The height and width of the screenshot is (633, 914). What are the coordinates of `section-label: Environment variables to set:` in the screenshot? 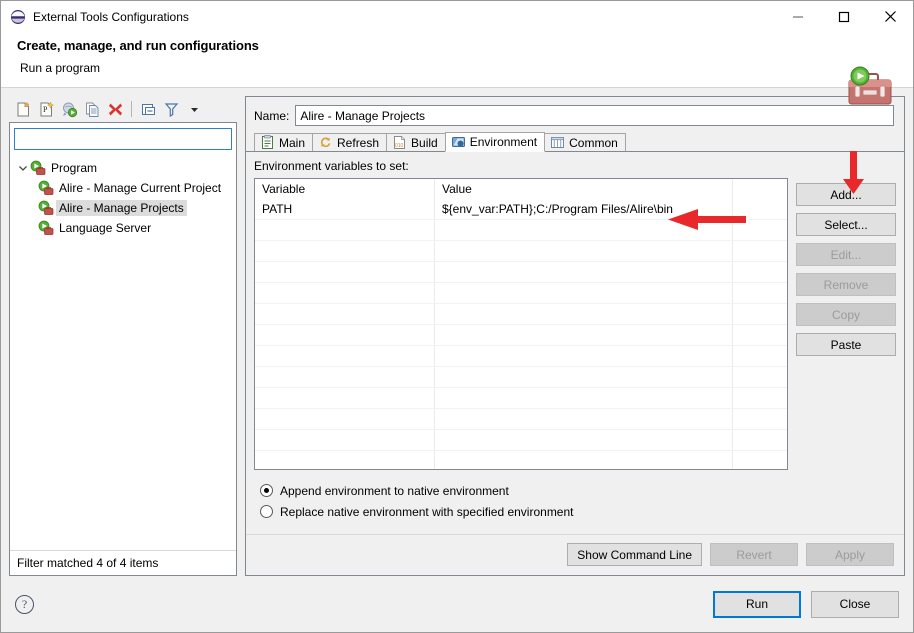 It's located at (331, 166).